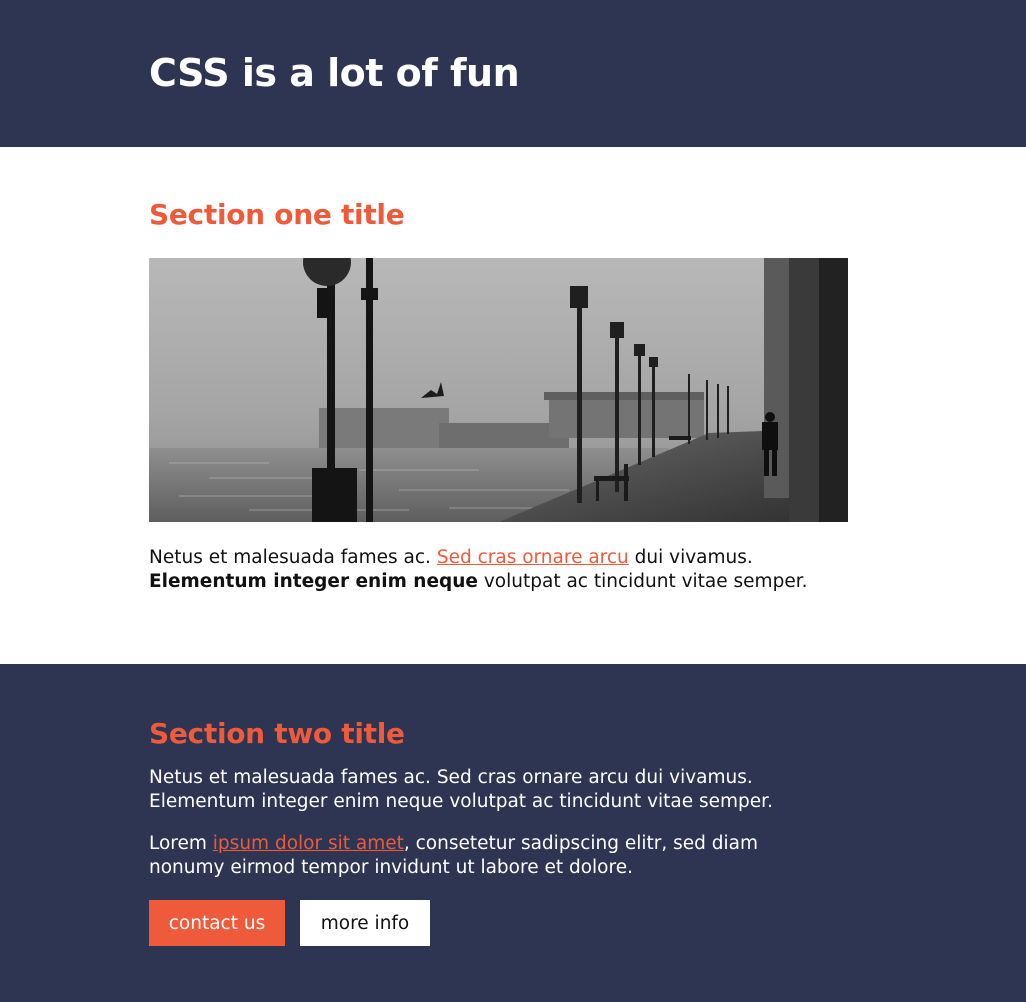 This screenshot has width=1026, height=1002. I want to click on contact-us-button: contact us, so click(217, 923).